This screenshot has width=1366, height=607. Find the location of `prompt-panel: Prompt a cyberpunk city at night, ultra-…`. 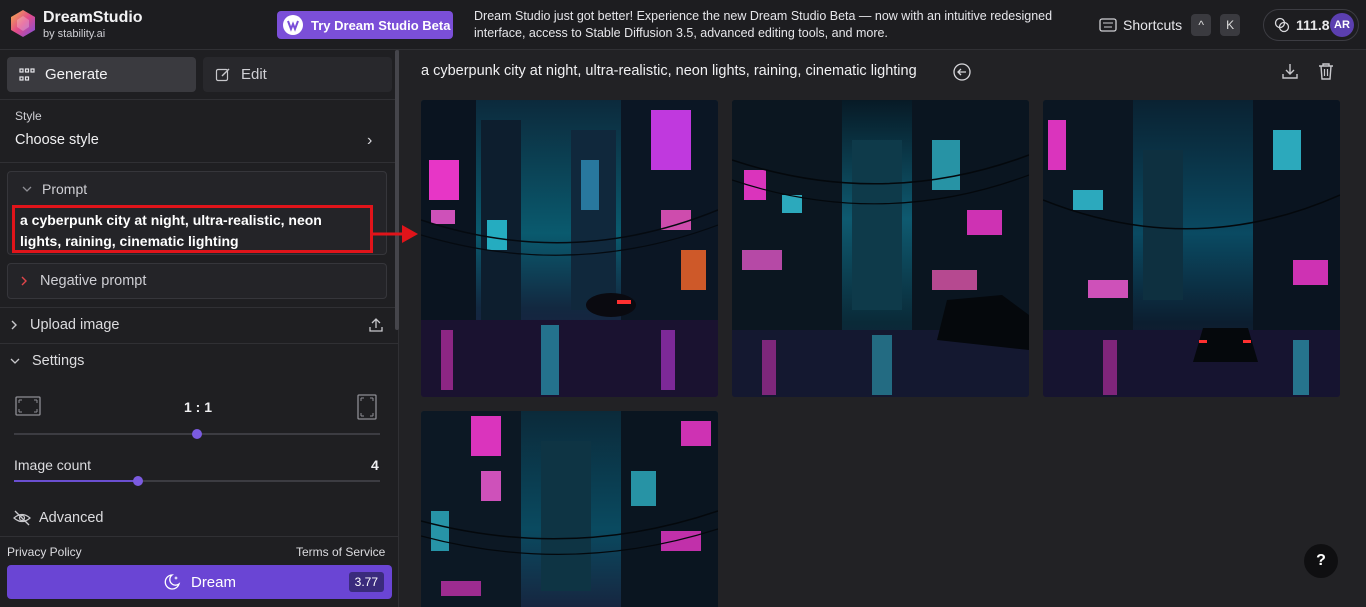

prompt-panel: Prompt a cyberpunk city at night, ultra-… is located at coordinates (197, 213).